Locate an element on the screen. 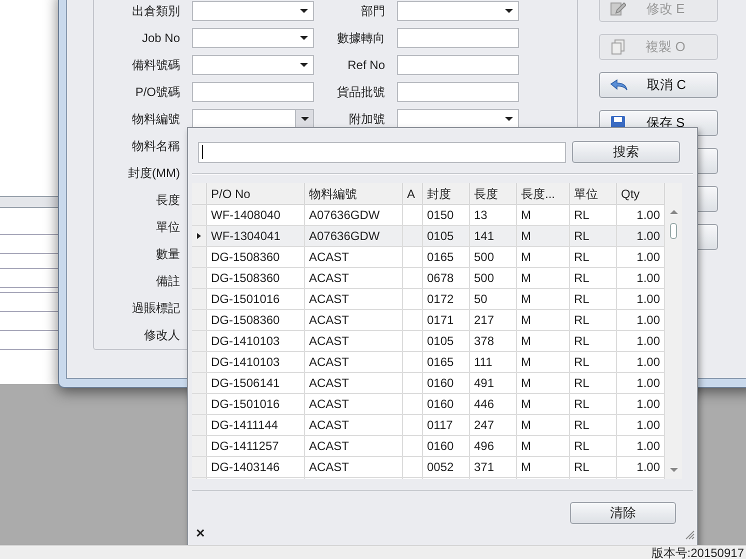 This screenshot has height=559, width=746. scroll-thumb is located at coordinates (673, 231).